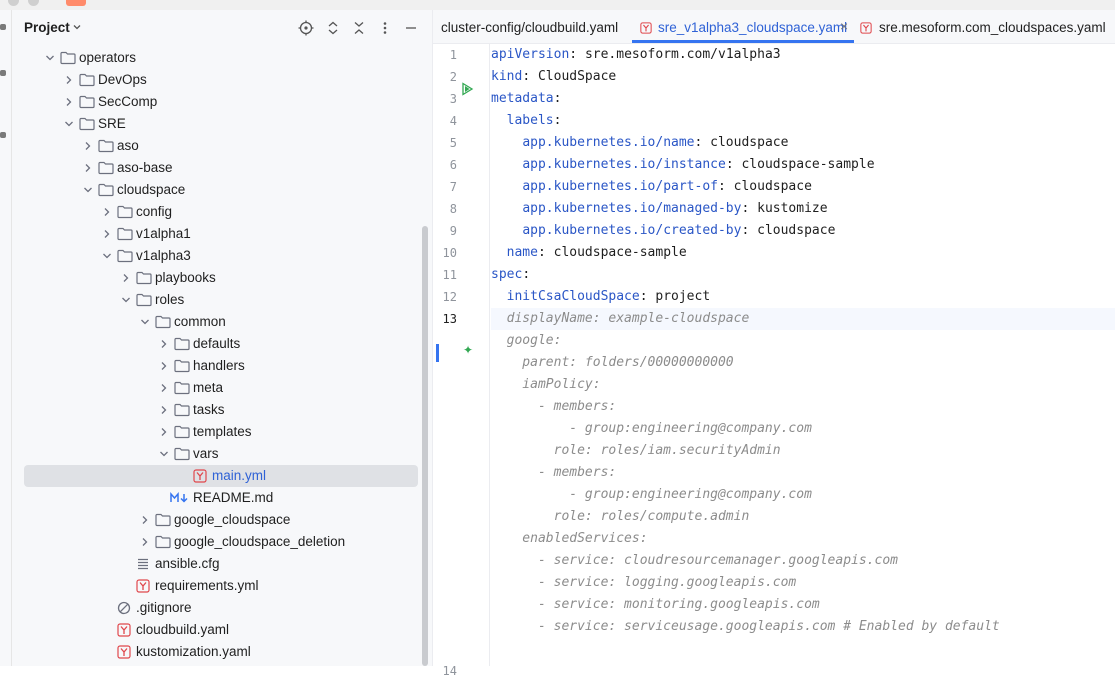 This screenshot has height=682, width=1115. What do you see at coordinates (425, 446) in the screenshot?
I see `scrollbar` at bounding box center [425, 446].